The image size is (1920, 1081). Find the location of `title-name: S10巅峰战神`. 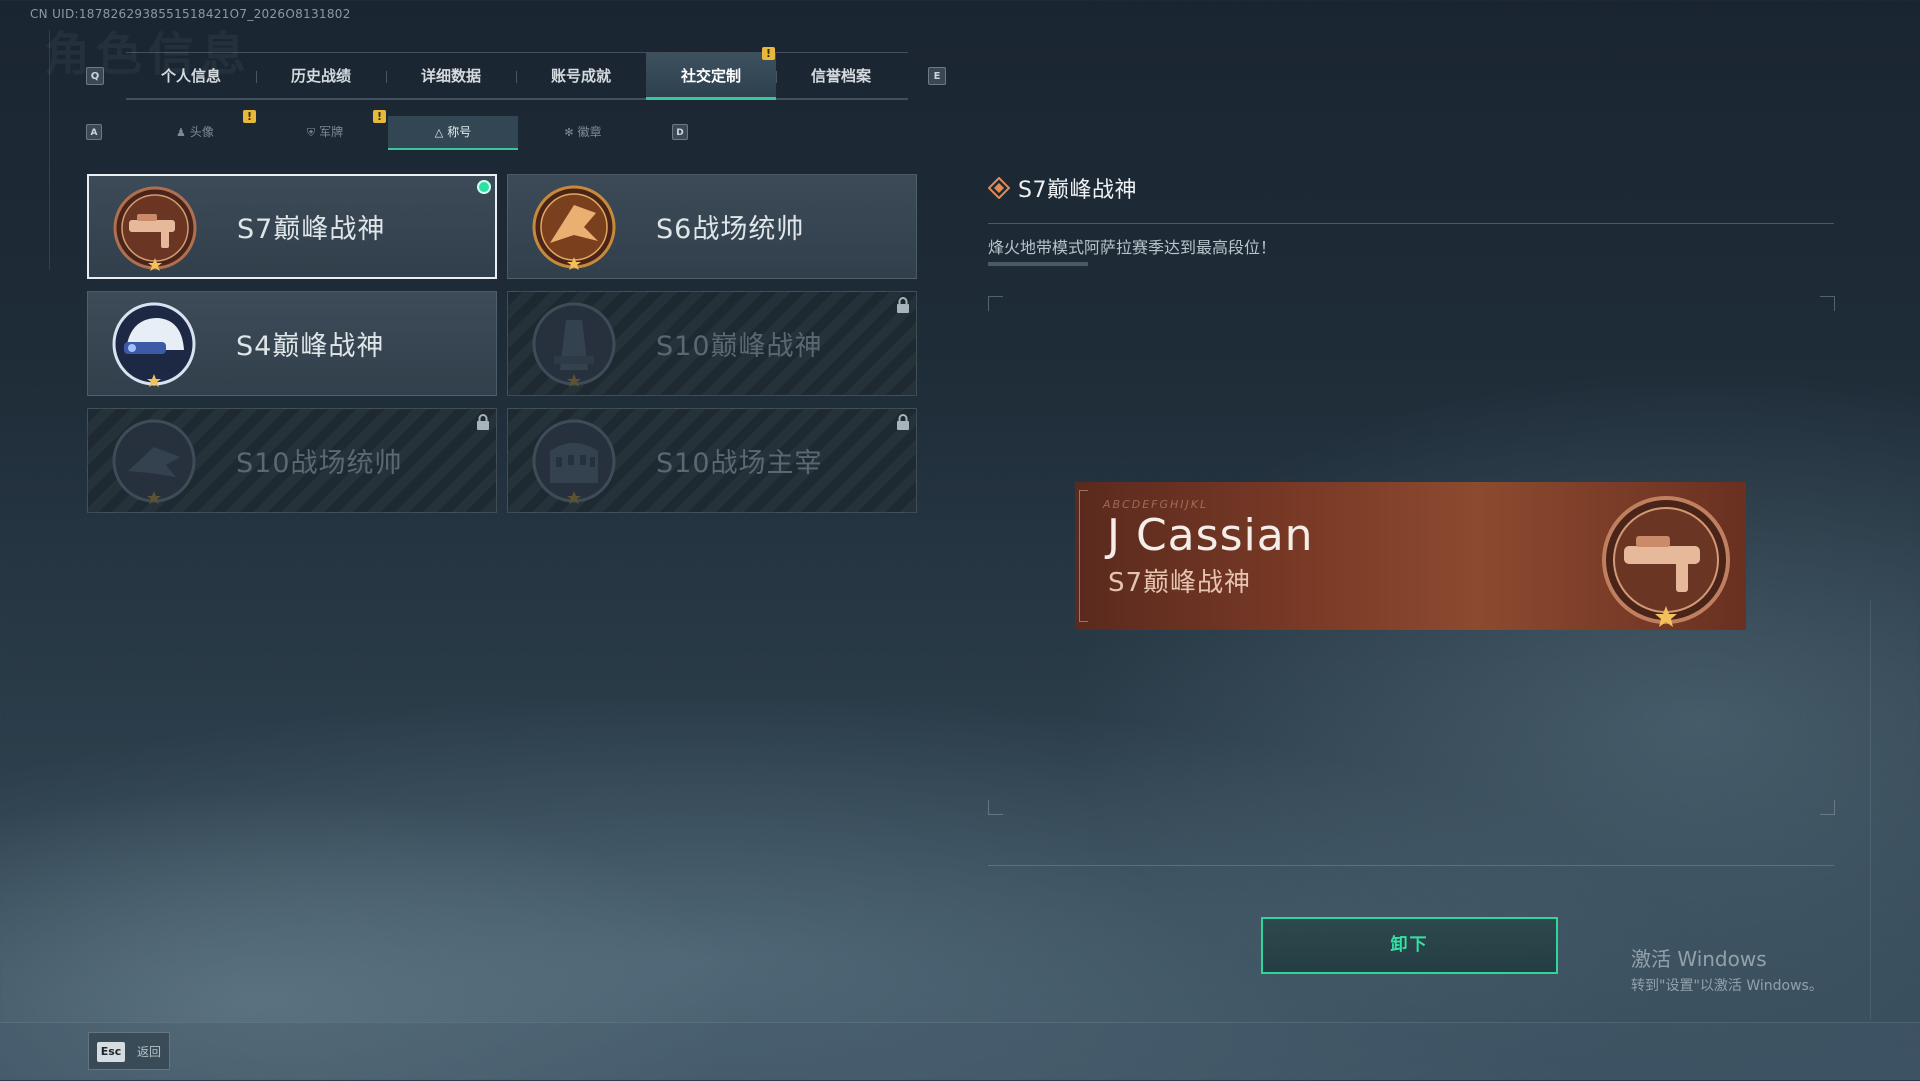

title-name: S10巅峰战神 is located at coordinates (739, 346).